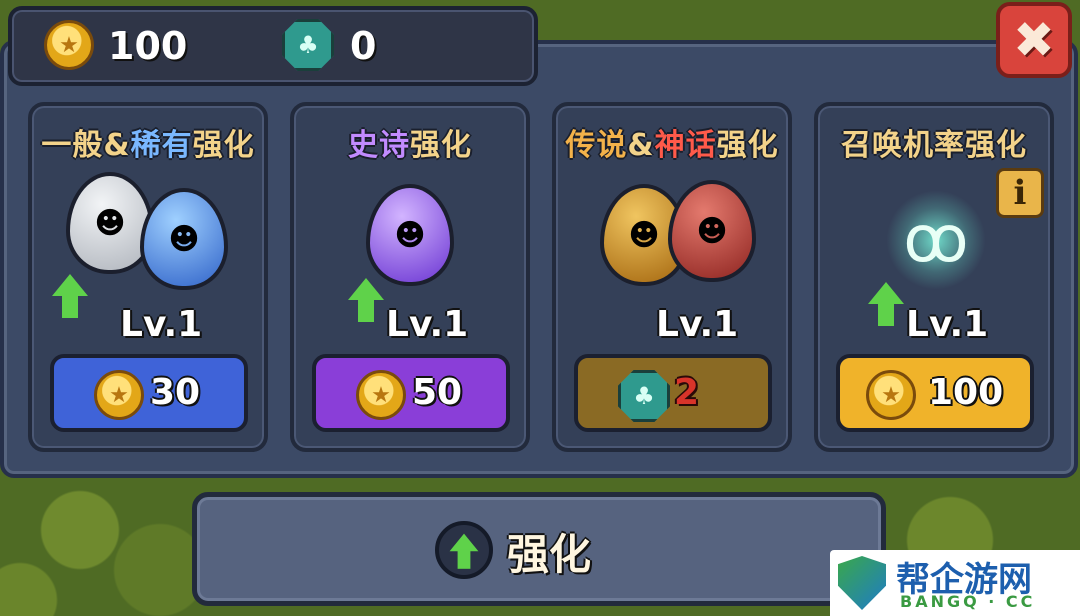 The height and width of the screenshot is (616, 1080). I want to click on card-title: 史诗强化, so click(410, 142).